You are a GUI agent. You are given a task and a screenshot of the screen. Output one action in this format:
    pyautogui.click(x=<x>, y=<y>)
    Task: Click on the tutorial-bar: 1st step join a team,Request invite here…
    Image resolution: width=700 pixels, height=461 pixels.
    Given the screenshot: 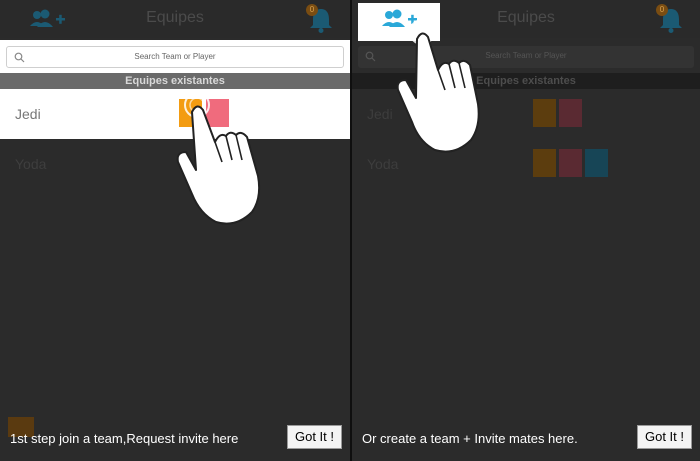 What is the action you would take?
    pyautogui.click(x=175, y=439)
    